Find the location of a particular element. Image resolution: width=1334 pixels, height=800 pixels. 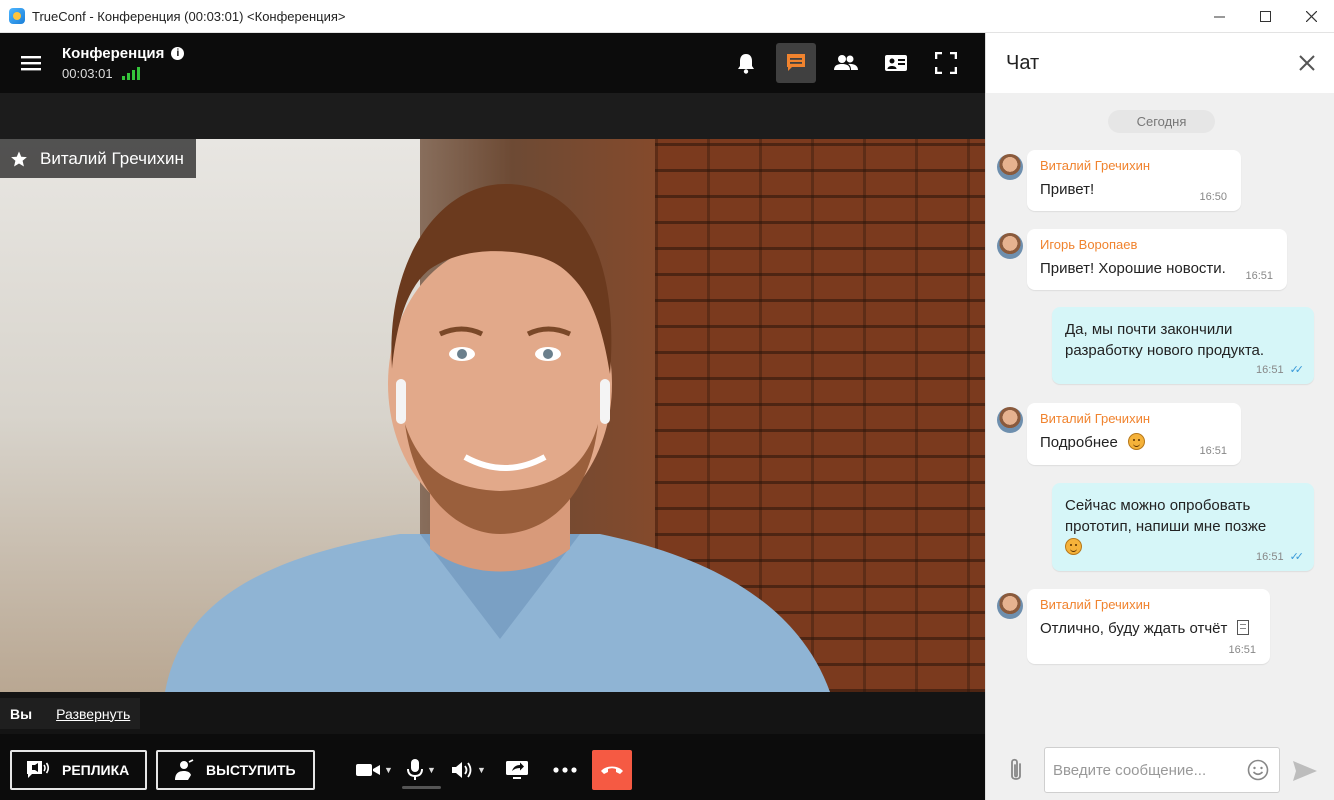

bell-icon is located at coordinates (746, 64).